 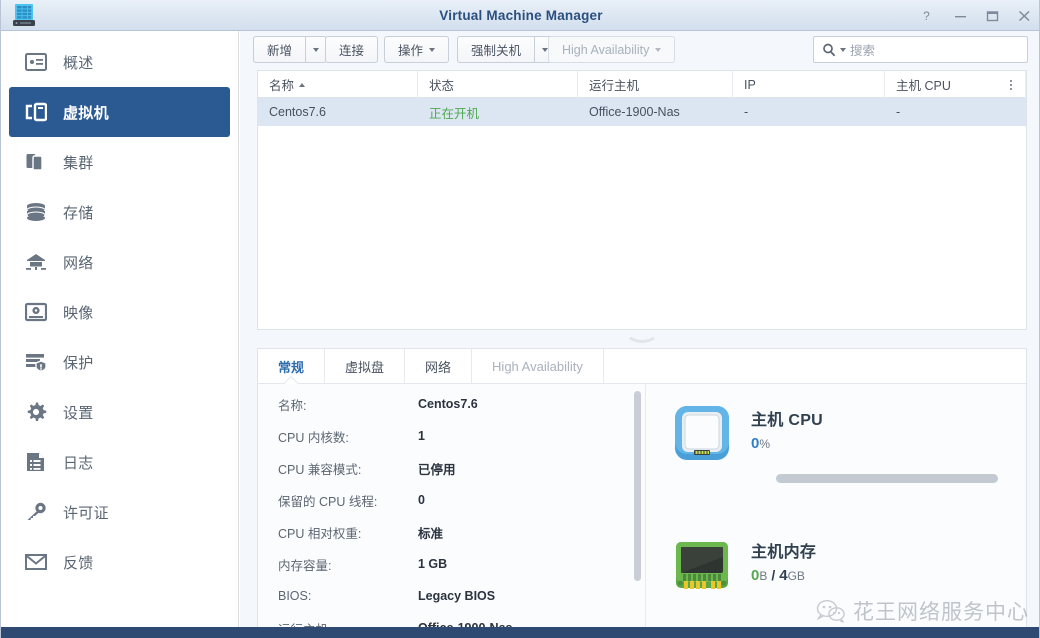 I want to click on tab-general: 常规, so click(x=292, y=366).